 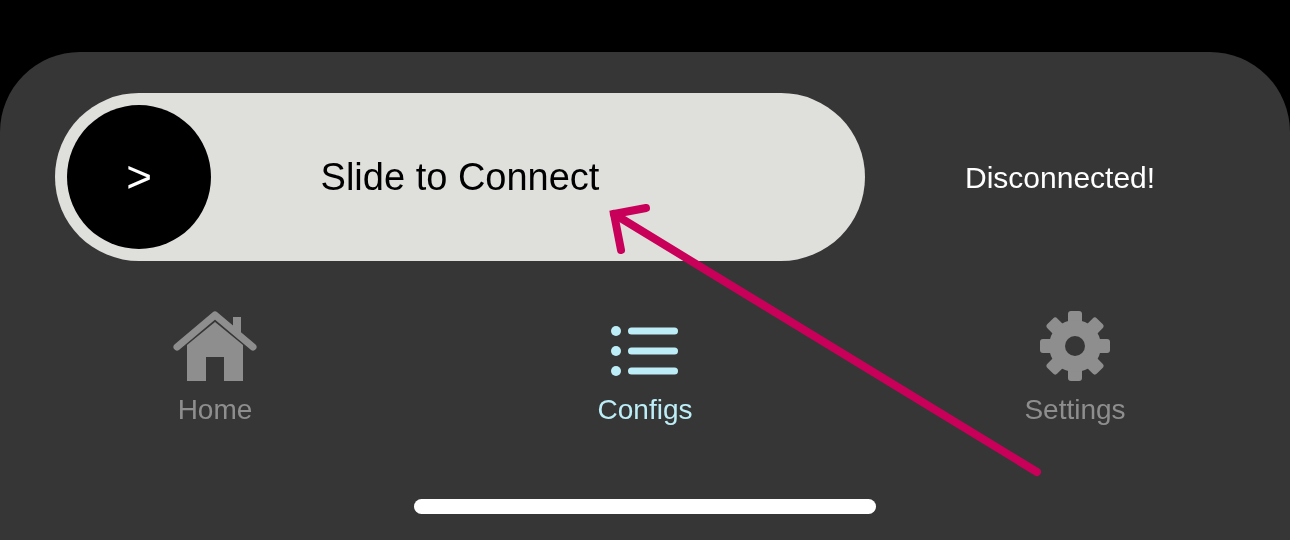 I want to click on connection-status: Disconnected!, so click(x=1060, y=177).